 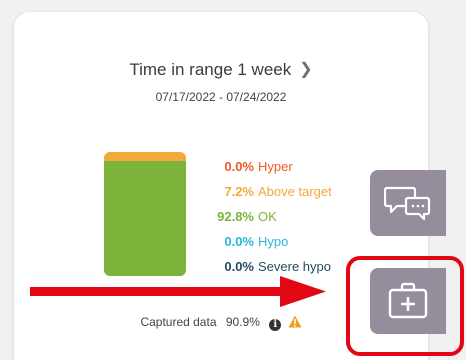 I want to click on warning-icon, so click(x=295, y=323).